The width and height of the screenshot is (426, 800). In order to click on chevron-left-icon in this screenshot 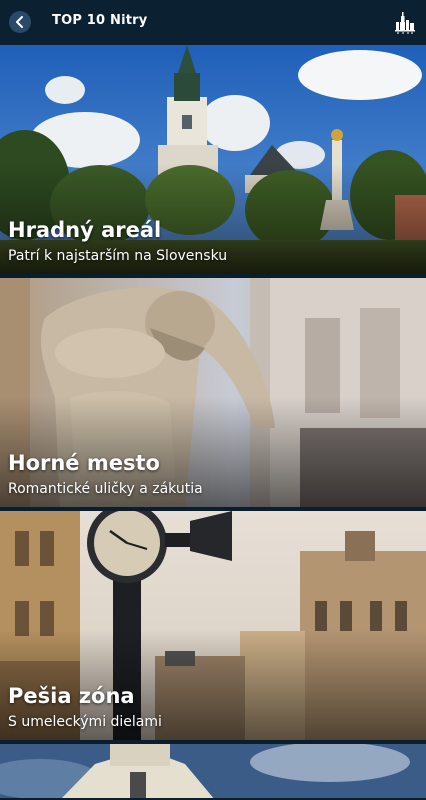, I will do `click(19, 22)`.